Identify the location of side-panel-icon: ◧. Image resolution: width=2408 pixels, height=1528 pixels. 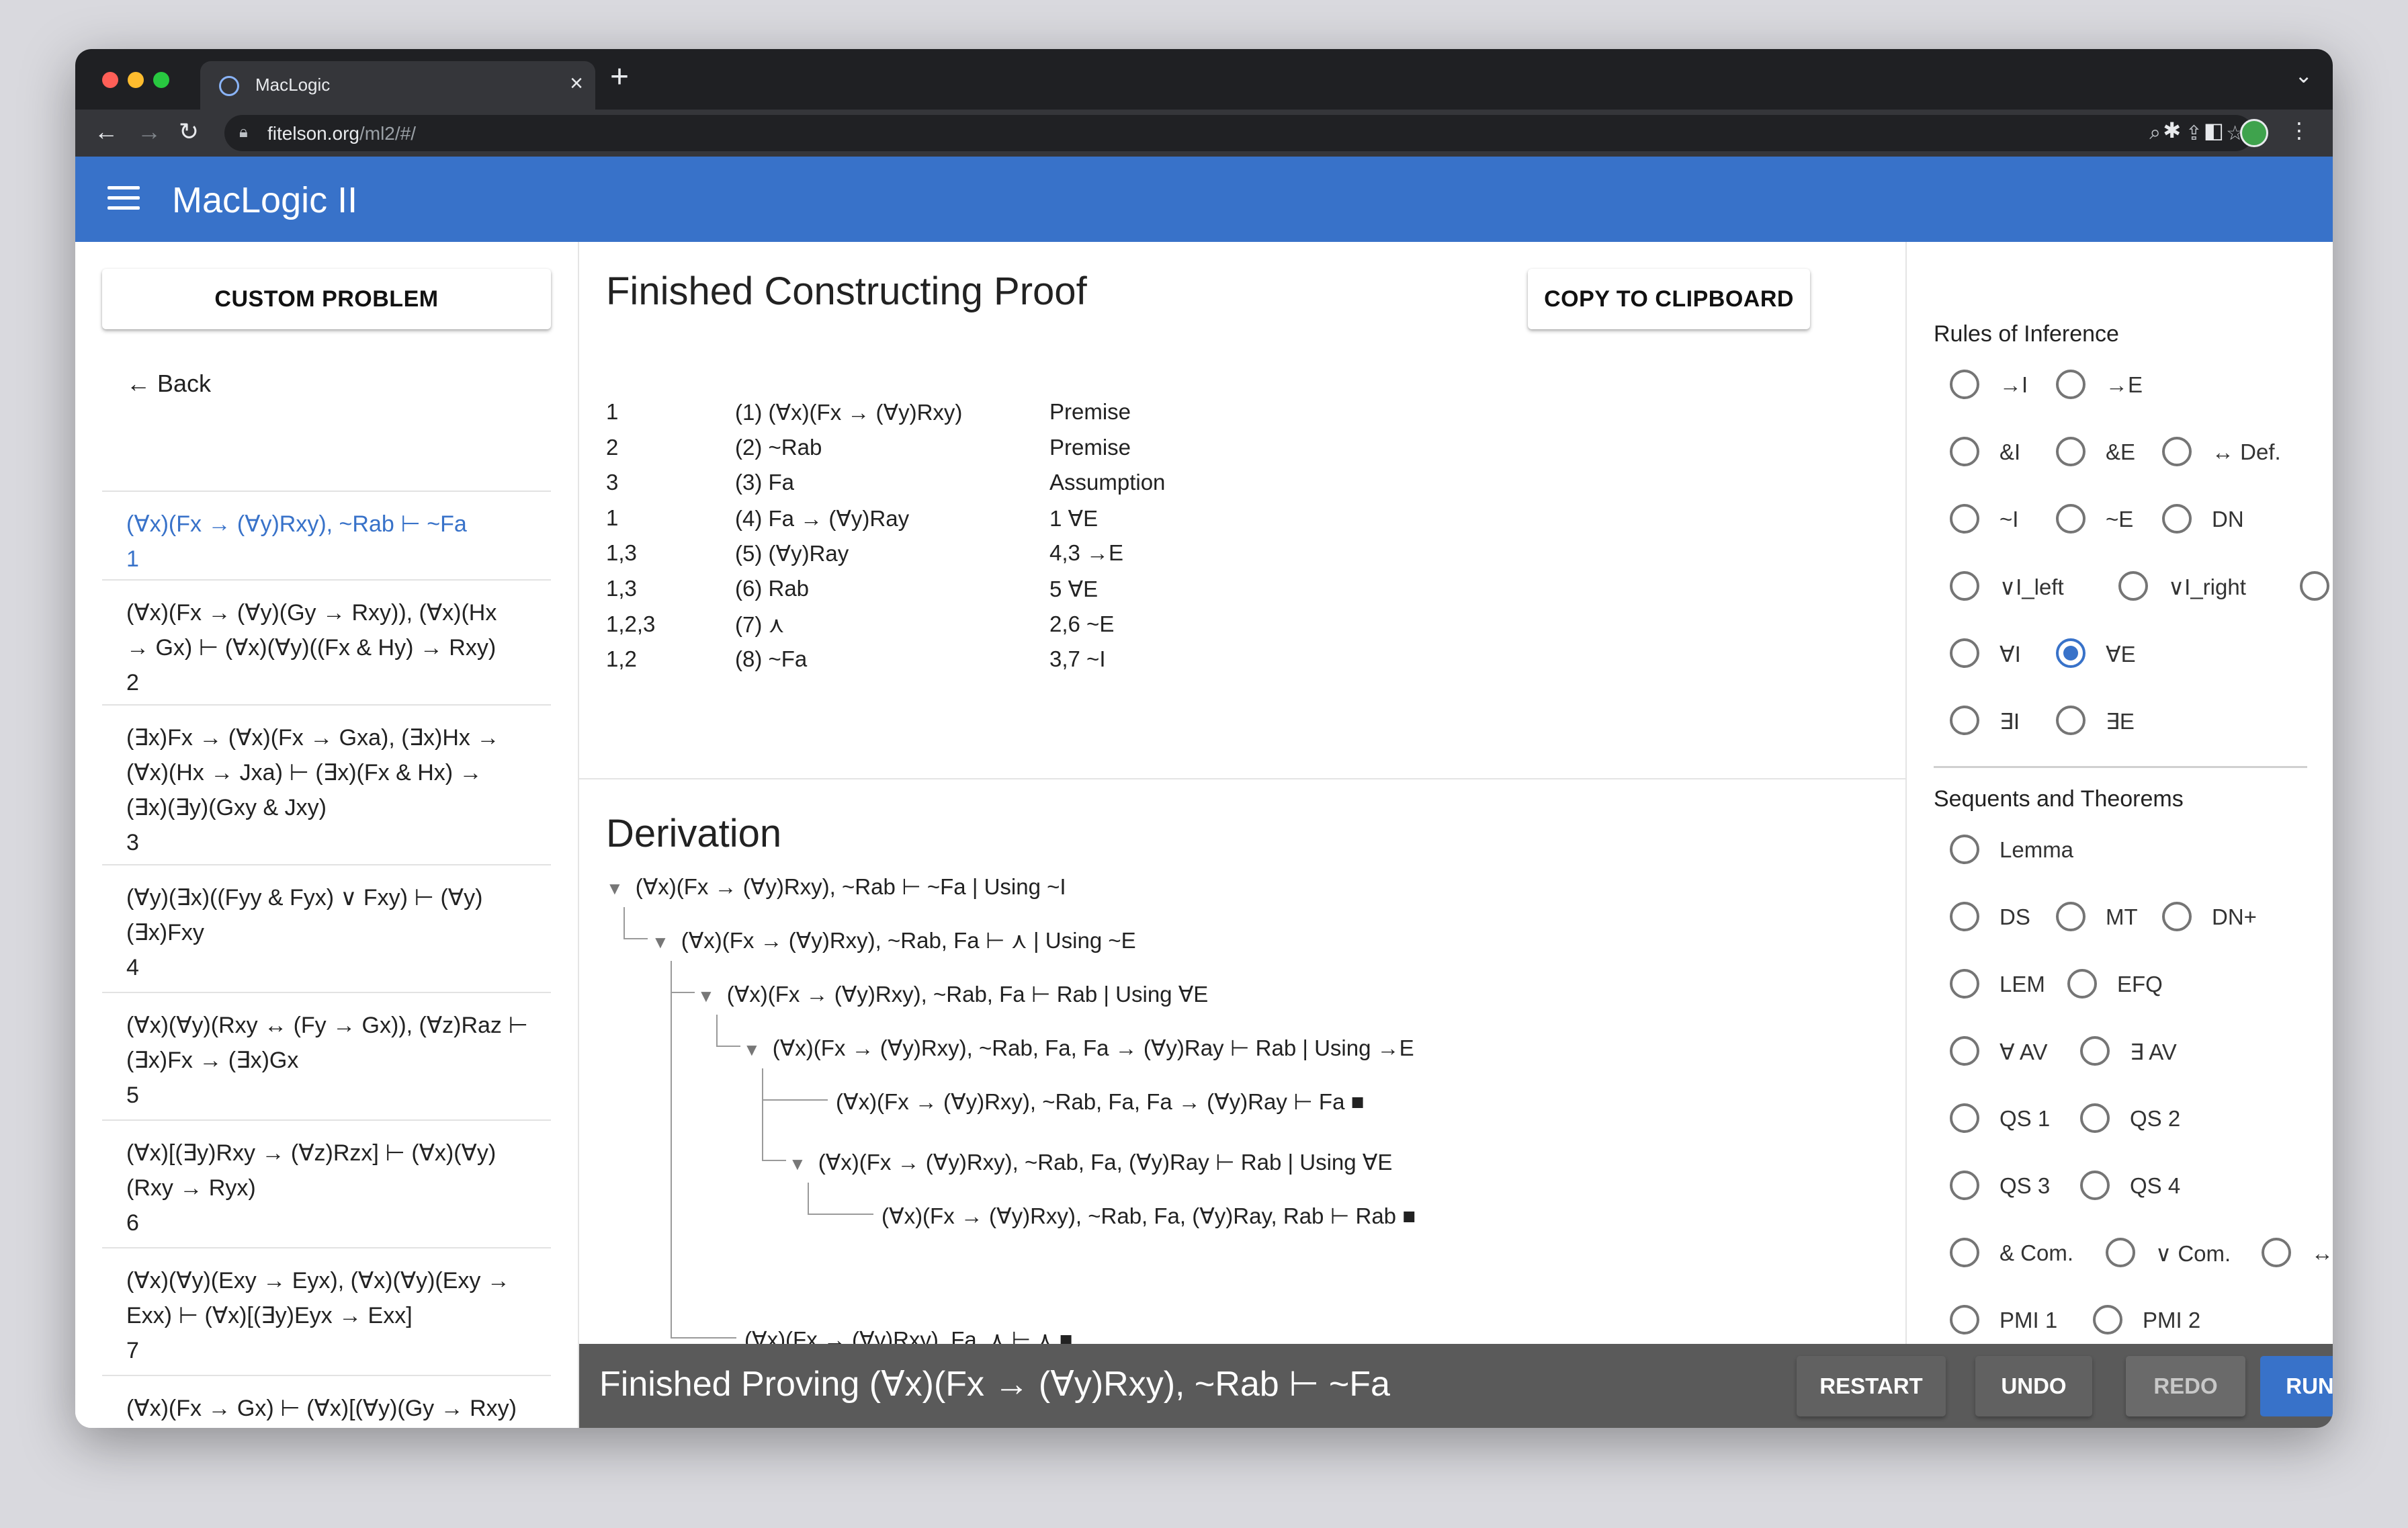
(2214, 130).